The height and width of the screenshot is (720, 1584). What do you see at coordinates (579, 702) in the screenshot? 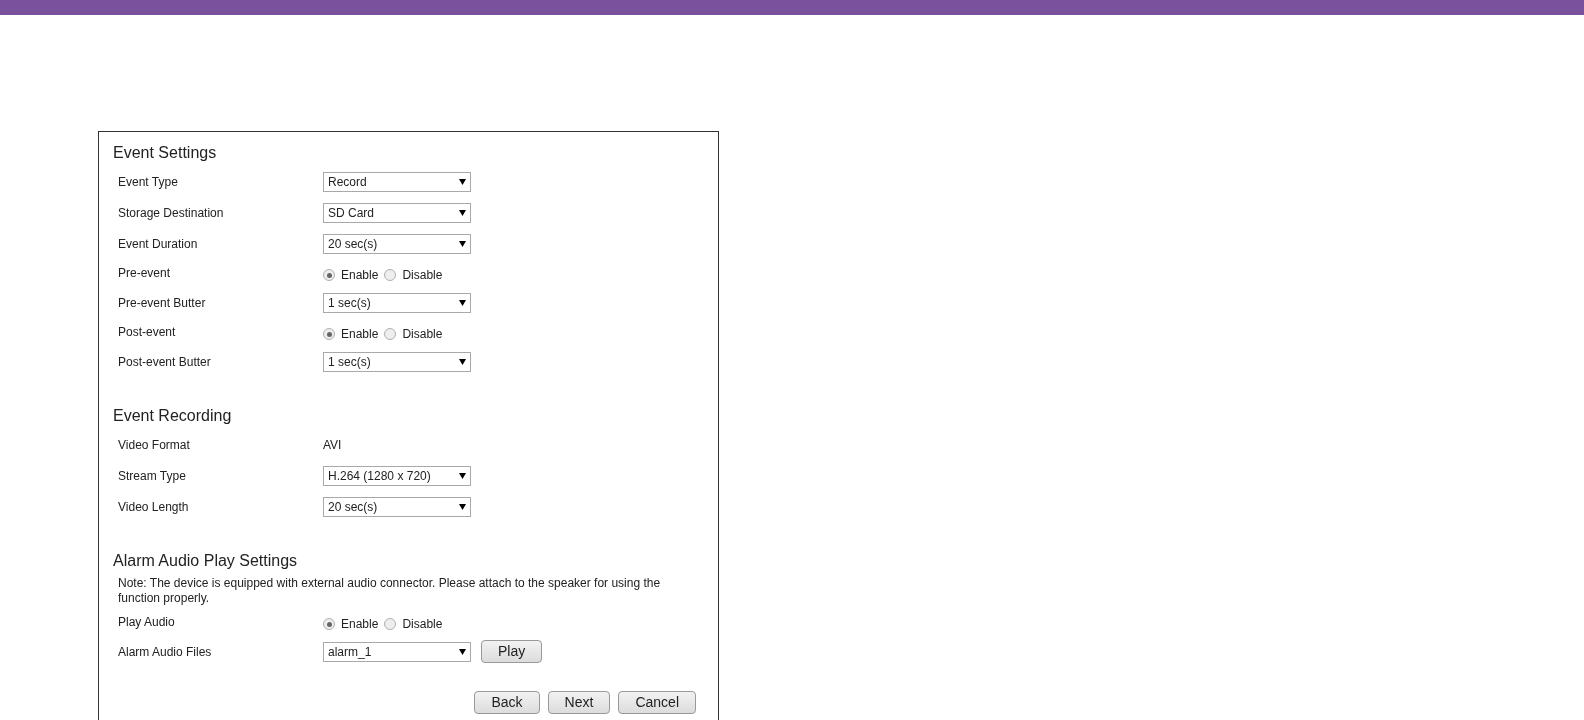
I see `button: Next` at bounding box center [579, 702].